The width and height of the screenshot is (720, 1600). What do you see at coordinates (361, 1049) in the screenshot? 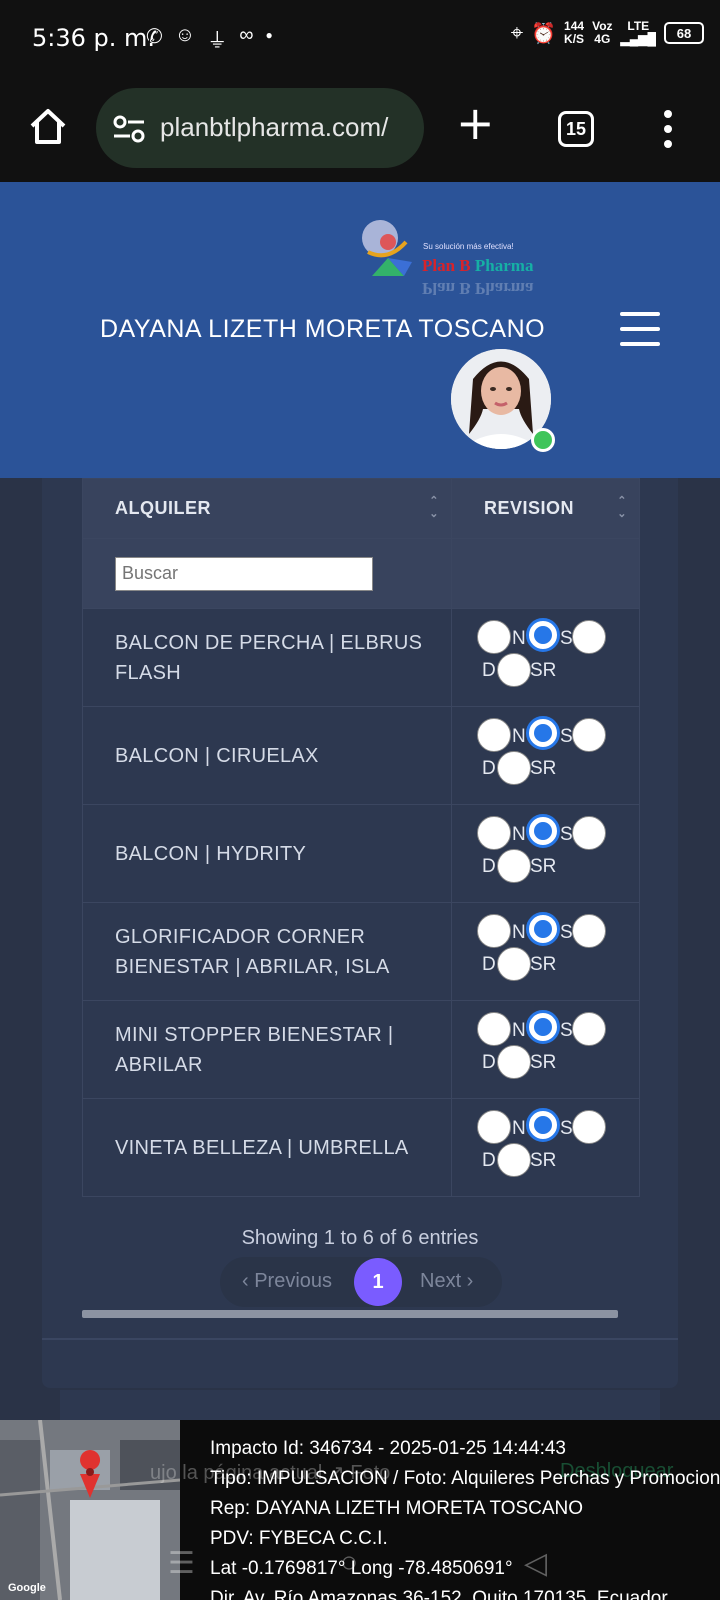
I see `table-row: MINI STOPPER BIENESTAR | ABRILAR N S D SR` at bounding box center [361, 1049].